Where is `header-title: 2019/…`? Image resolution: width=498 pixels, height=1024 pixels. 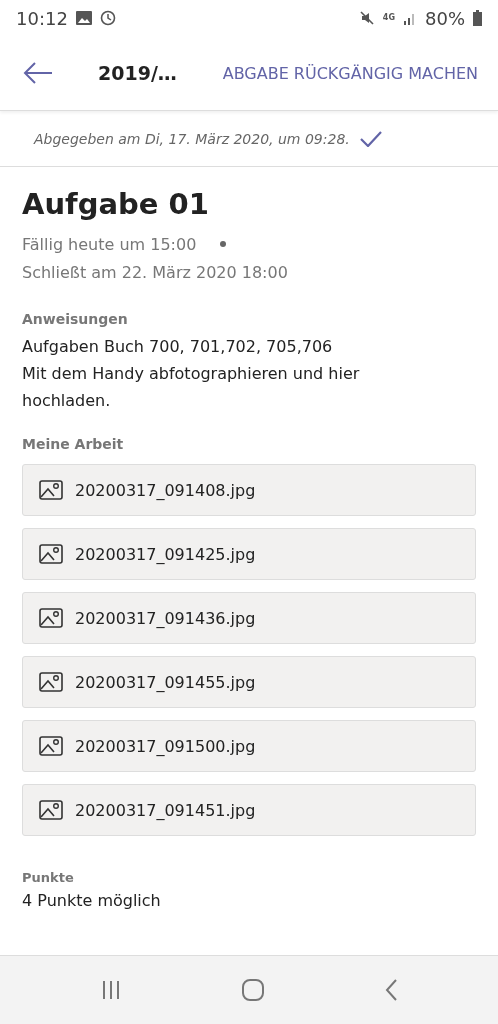 header-title: 2019/… is located at coordinates (137, 73).